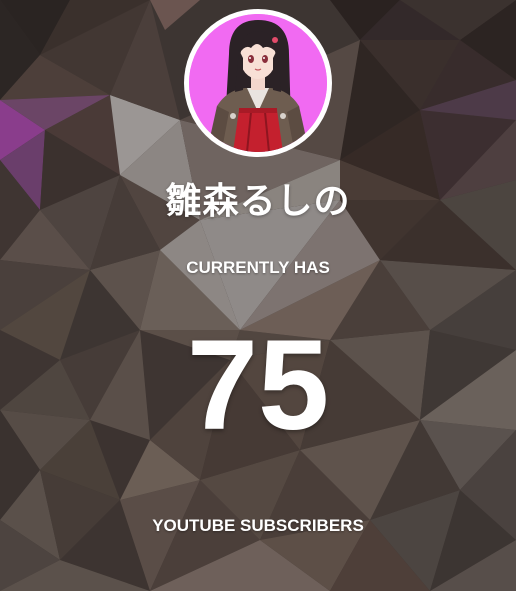  Describe the element at coordinates (258, 201) in the screenshot. I see `channel-name: 雛森るしの` at that location.